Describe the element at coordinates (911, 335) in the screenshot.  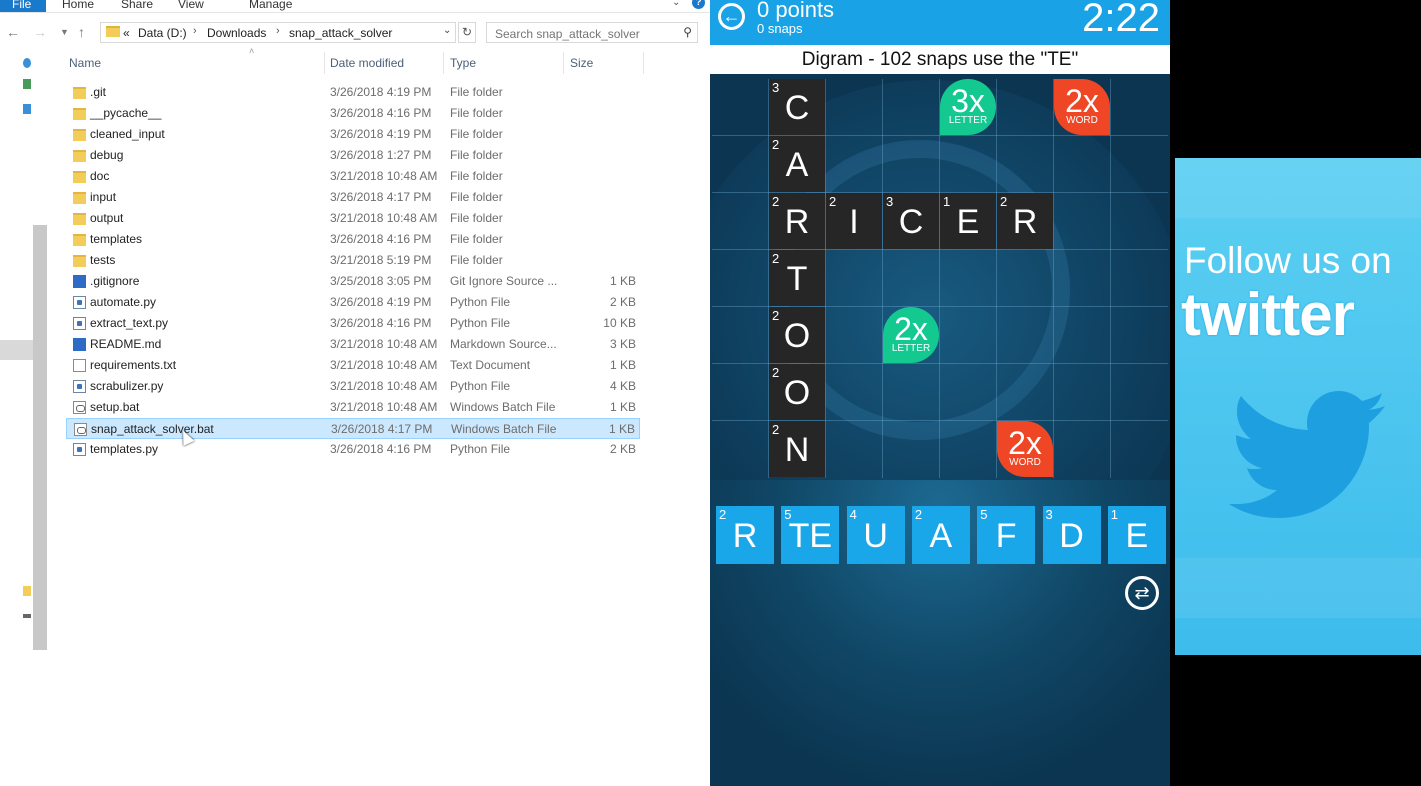
I see `letter-multiplier-cell: 2x LETTER` at that location.